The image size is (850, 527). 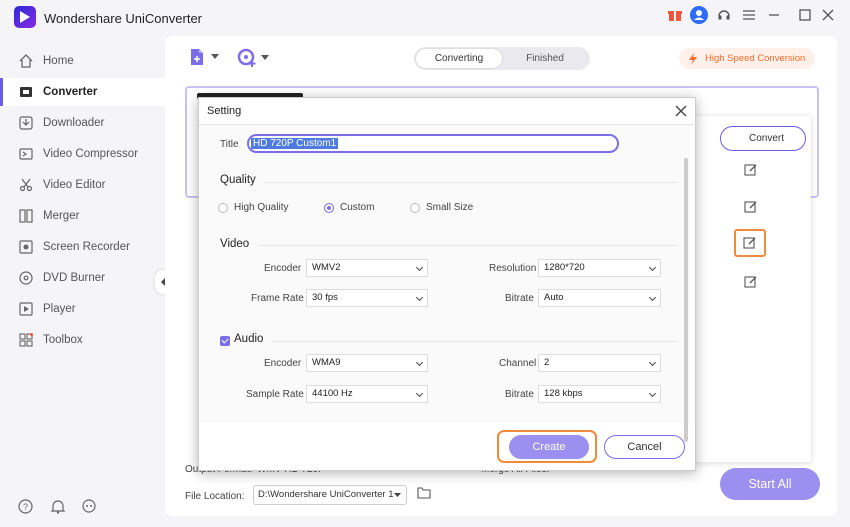 I want to click on add-media-button, so click(x=253, y=58).